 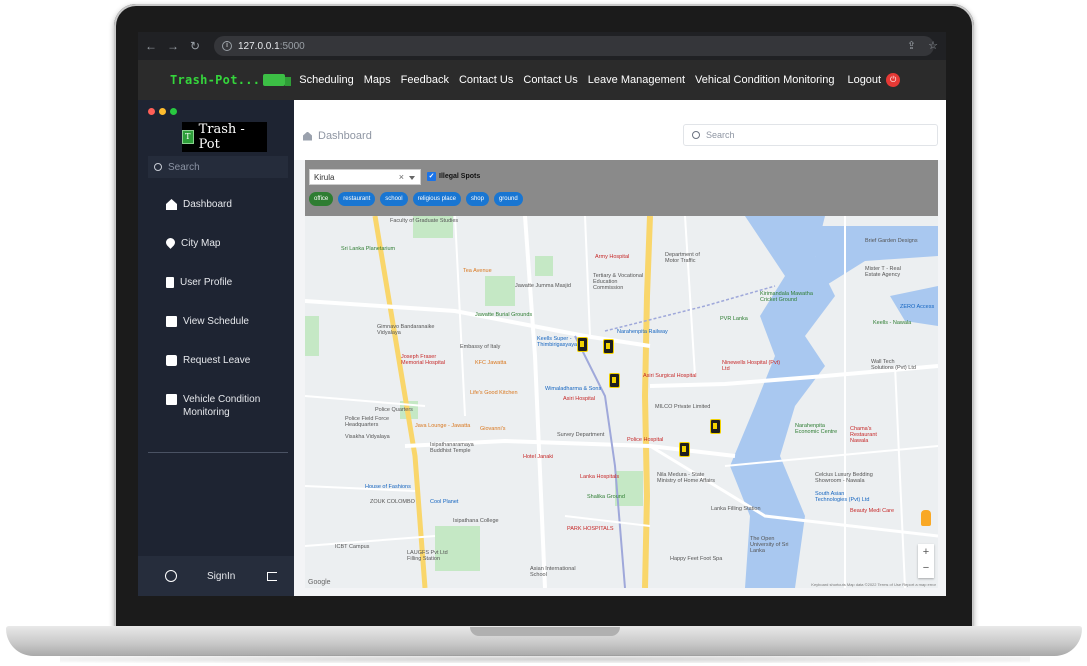 I want to click on search-icon, so click(x=158, y=167).